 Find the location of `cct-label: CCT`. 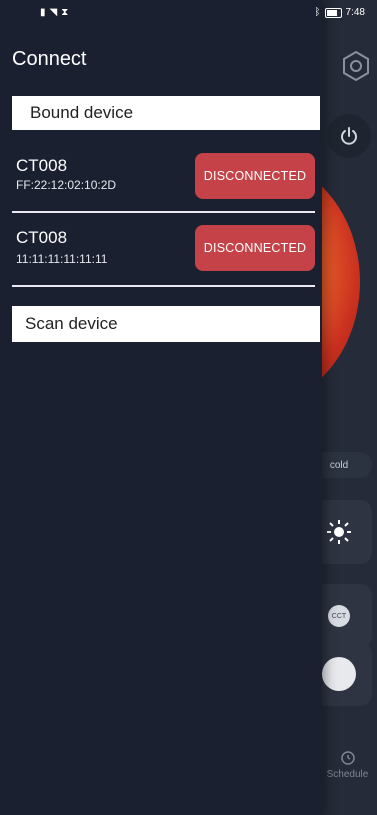

cct-label: CCT is located at coordinates (339, 616).